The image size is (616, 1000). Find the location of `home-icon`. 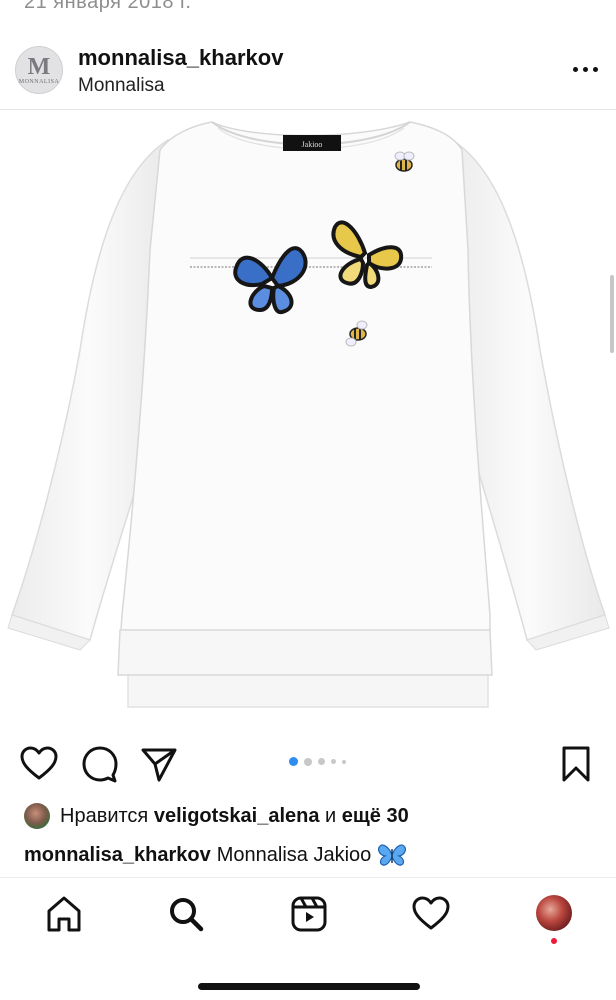

home-icon is located at coordinates (64, 914).